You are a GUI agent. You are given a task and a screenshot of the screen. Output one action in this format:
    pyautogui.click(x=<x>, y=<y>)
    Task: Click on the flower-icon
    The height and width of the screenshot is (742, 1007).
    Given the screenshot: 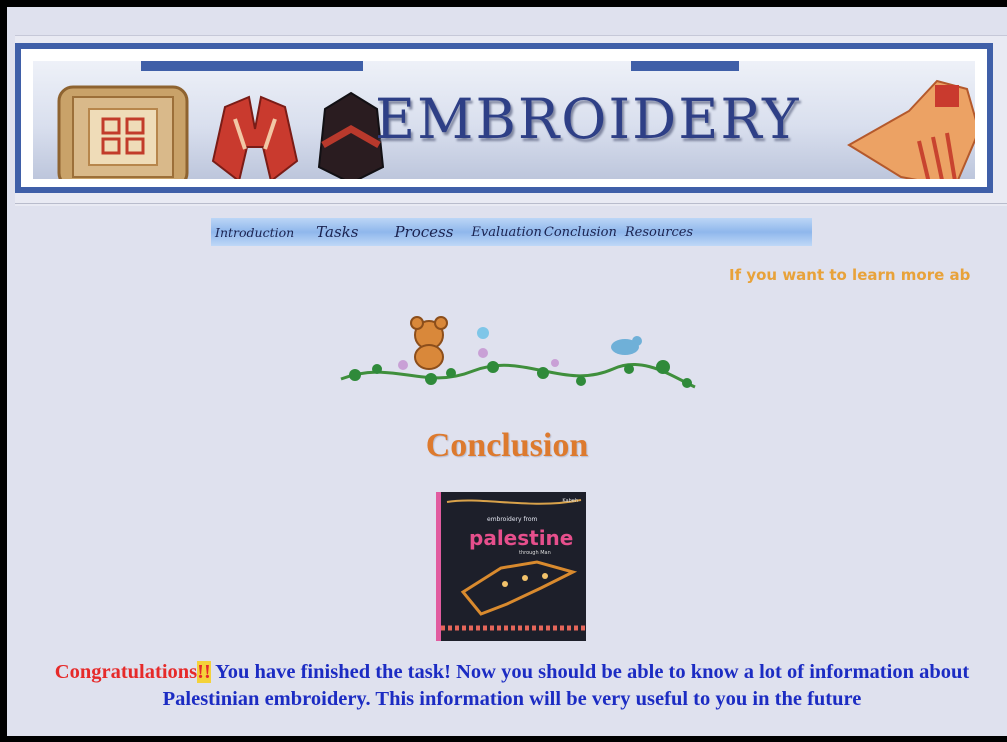 What is the action you would take?
    pyautogui.click(x=483, y=333)
    